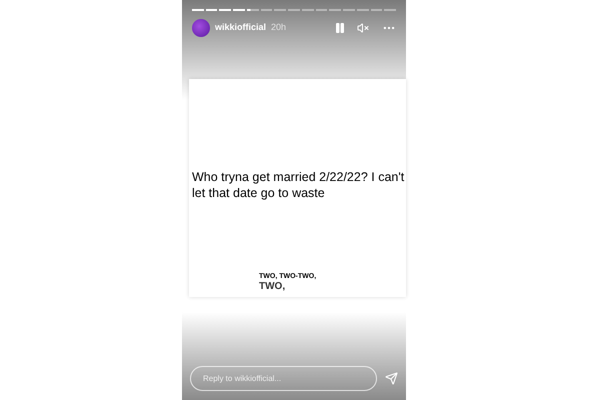 Image resolution: width=600 pixels, height=400 pixels. What do you see at coordinates (201, 28) in the screenshot?
I see `avatar` at bounding box center [201, 28].